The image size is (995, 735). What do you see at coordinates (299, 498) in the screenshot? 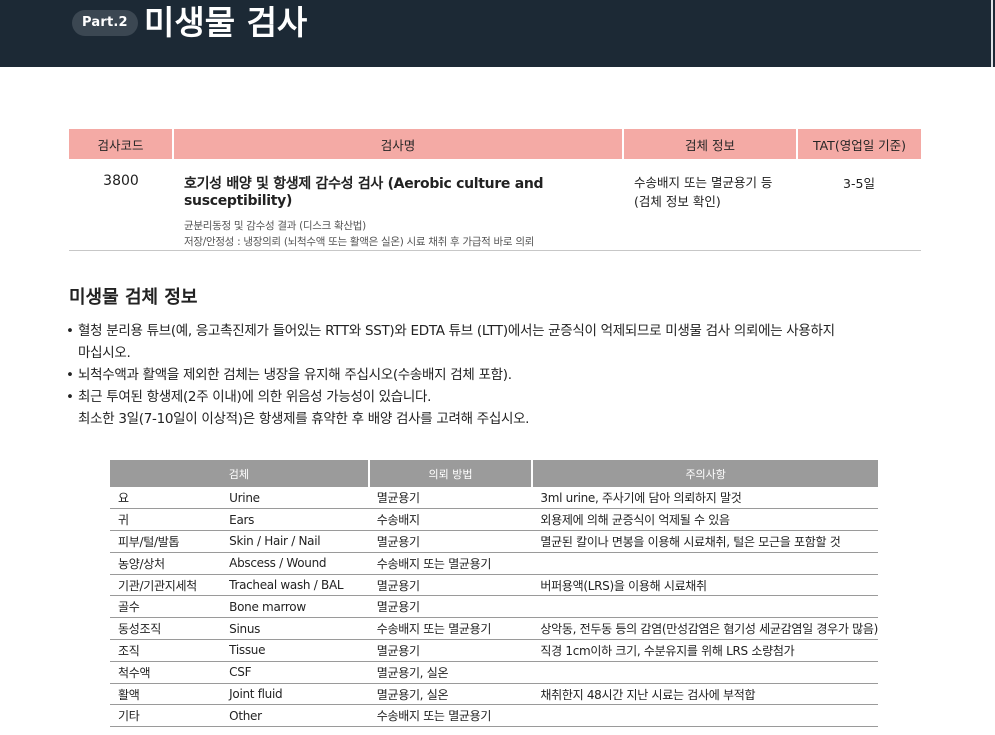
I see `specimen-en: Urine` at bounding box center [299, 498].